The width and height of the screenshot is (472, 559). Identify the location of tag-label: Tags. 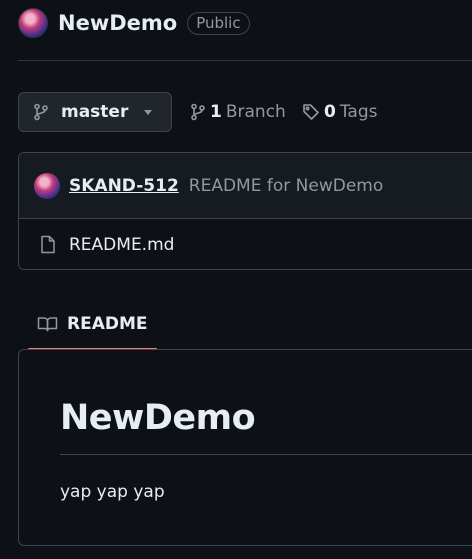
(358, 112).